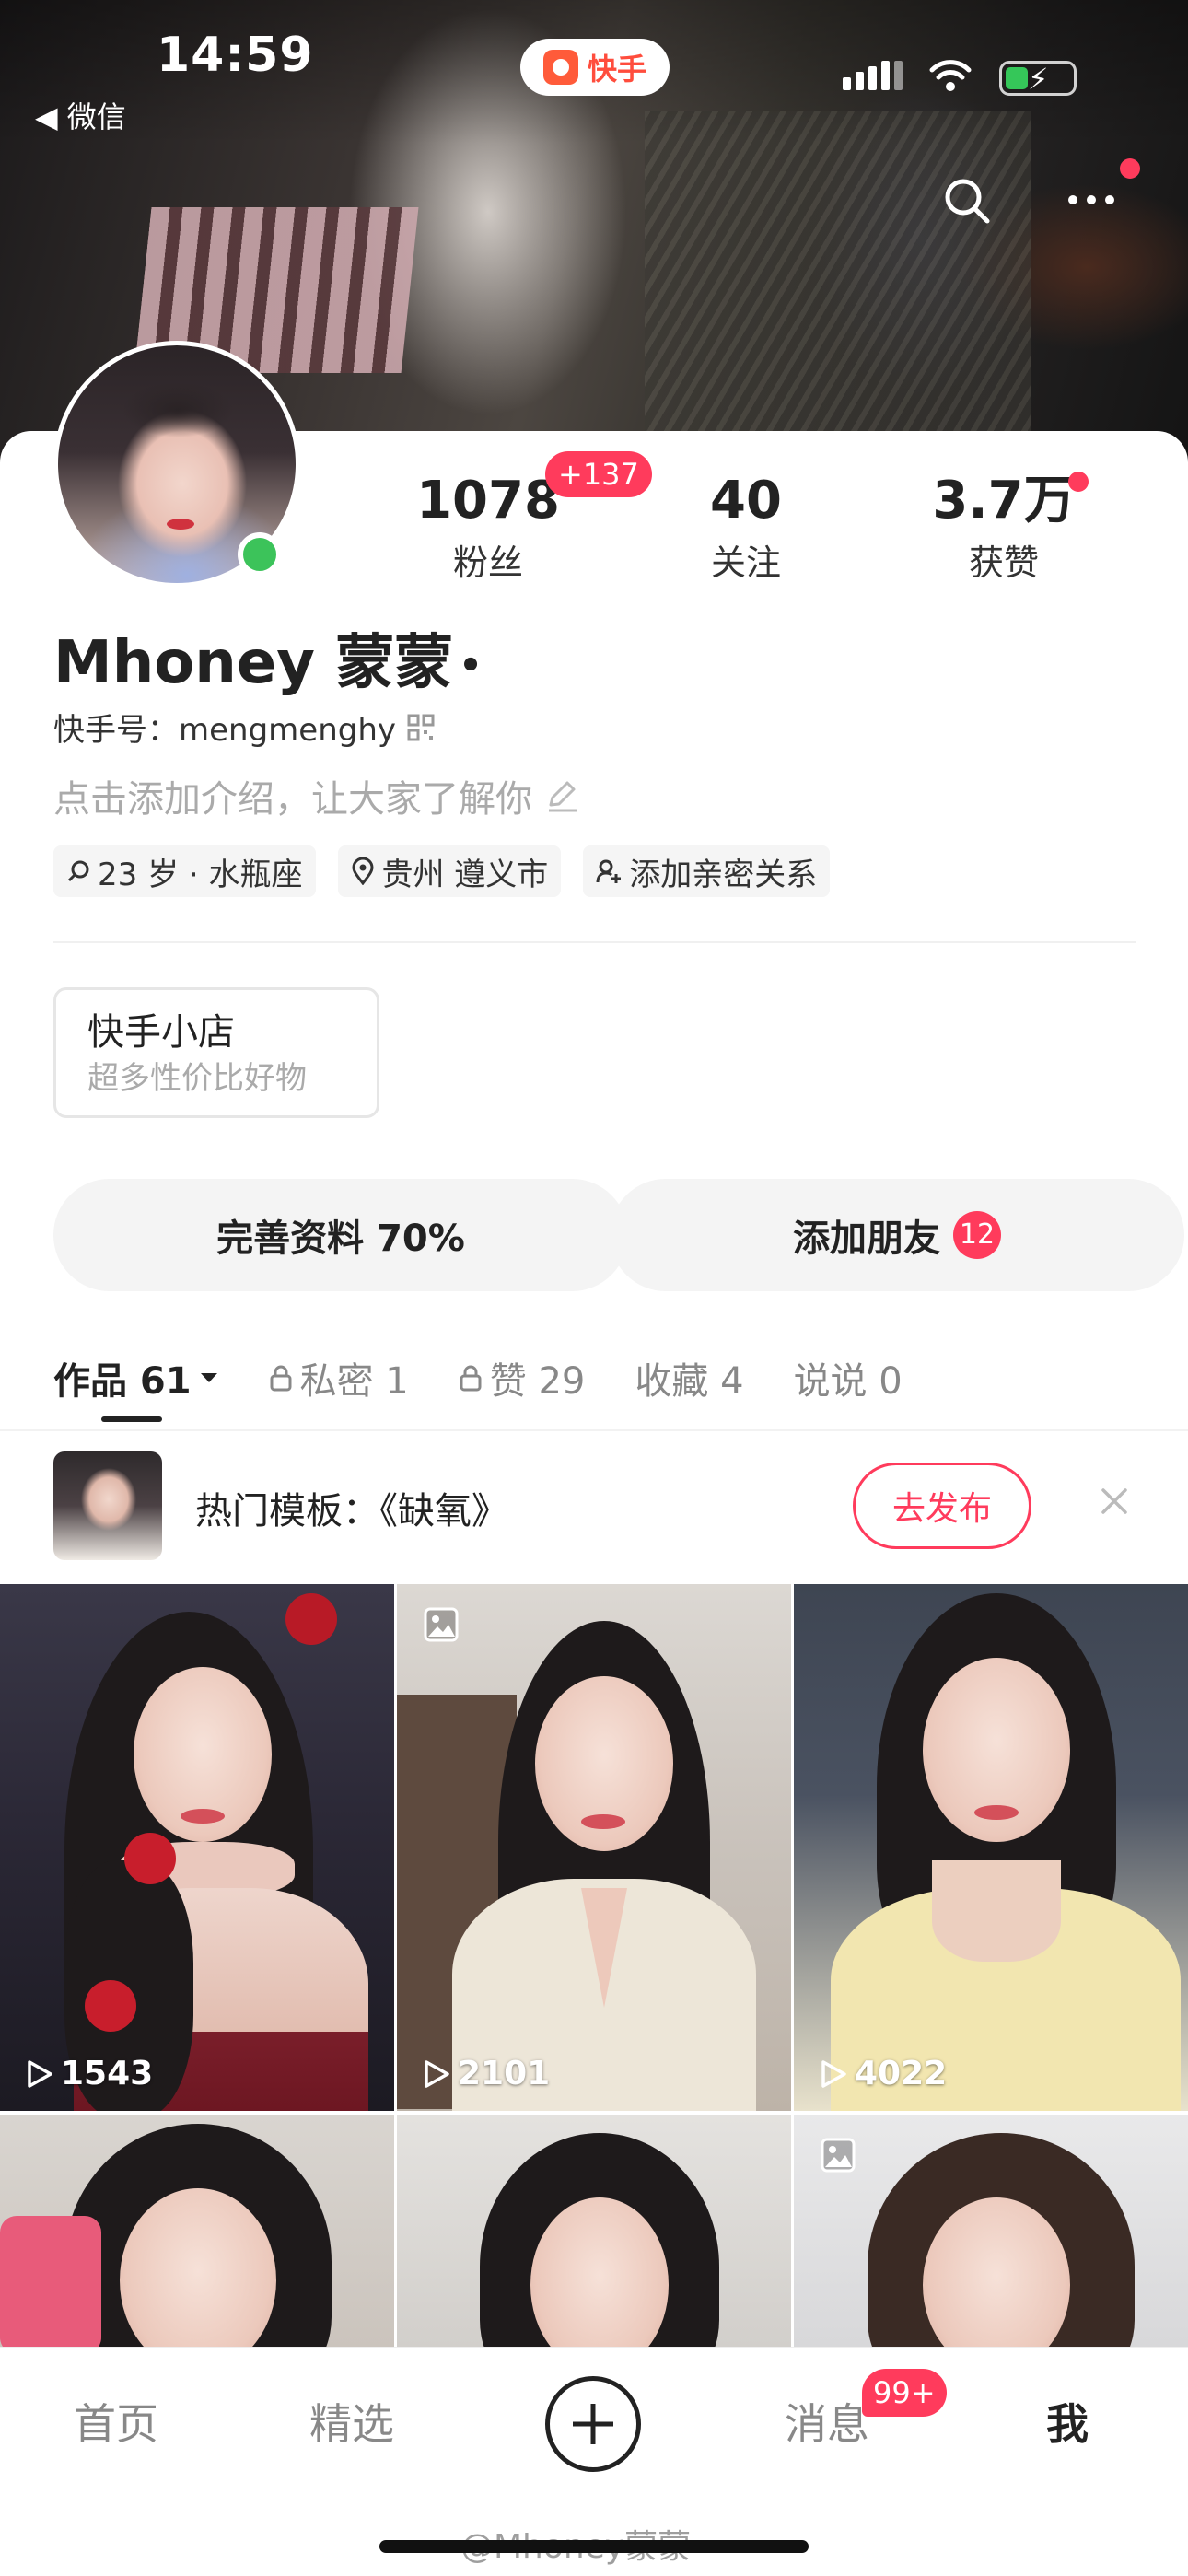  I want to click on new-fans-badge: +137, so click(598, 474).